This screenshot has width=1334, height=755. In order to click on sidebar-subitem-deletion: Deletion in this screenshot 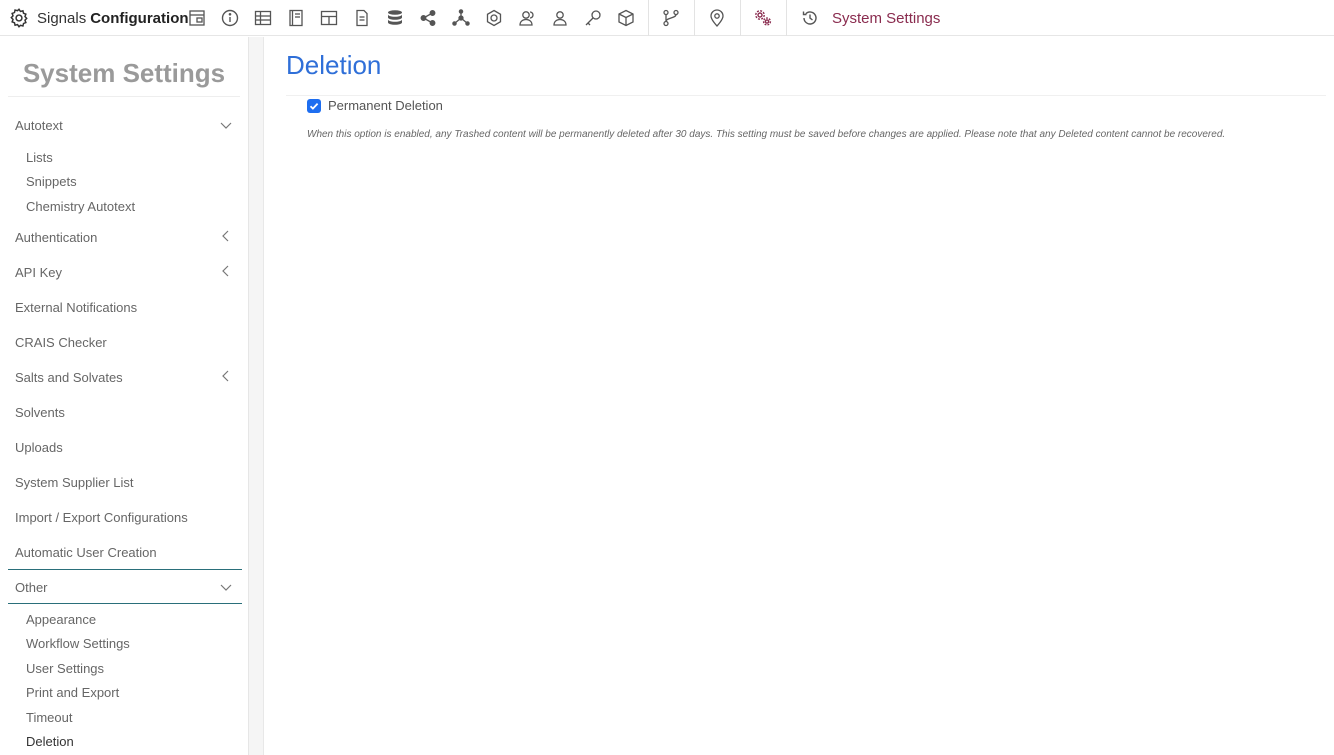, I will do `click(50, 741)`.